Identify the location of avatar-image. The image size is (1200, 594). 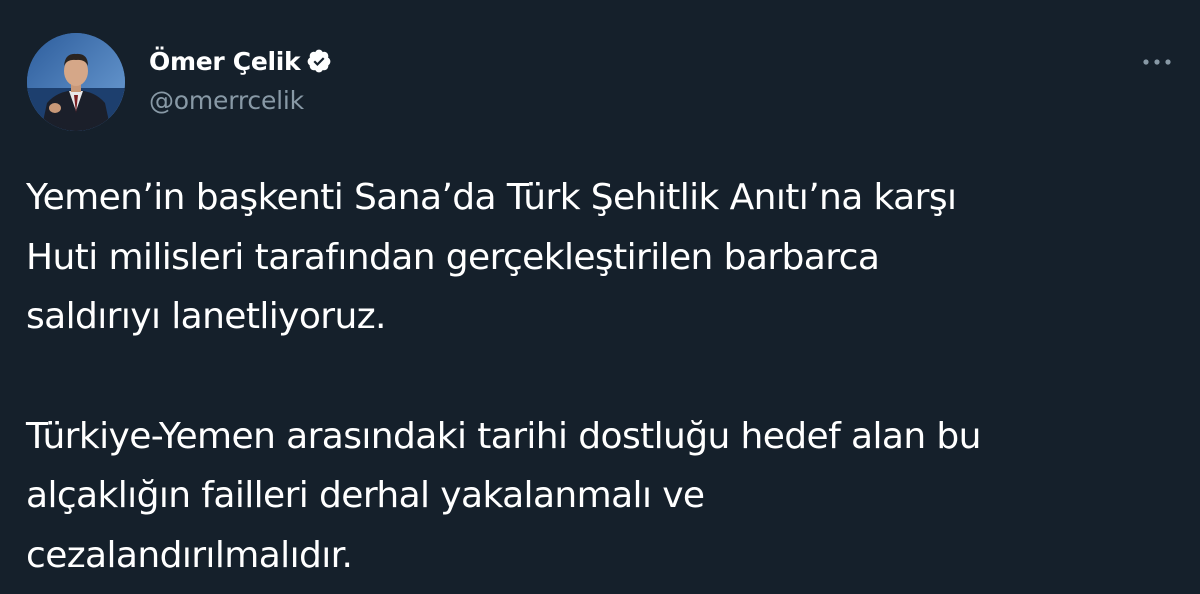
(76, 82).